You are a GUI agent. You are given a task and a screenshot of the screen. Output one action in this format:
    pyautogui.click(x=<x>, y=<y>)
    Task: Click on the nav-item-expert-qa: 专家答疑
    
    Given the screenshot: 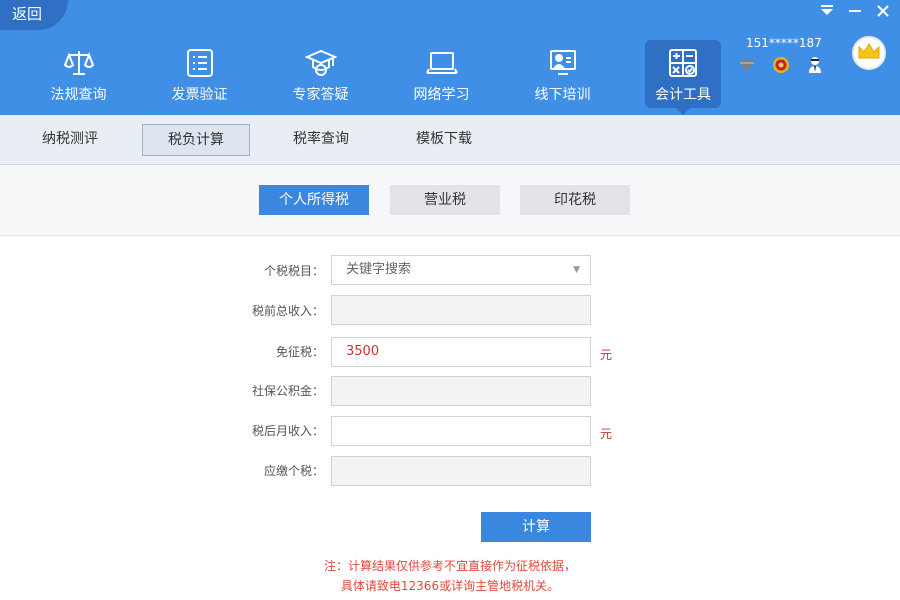 What is the action you would take?
    pyautogui.click(x=320, y=74)
    